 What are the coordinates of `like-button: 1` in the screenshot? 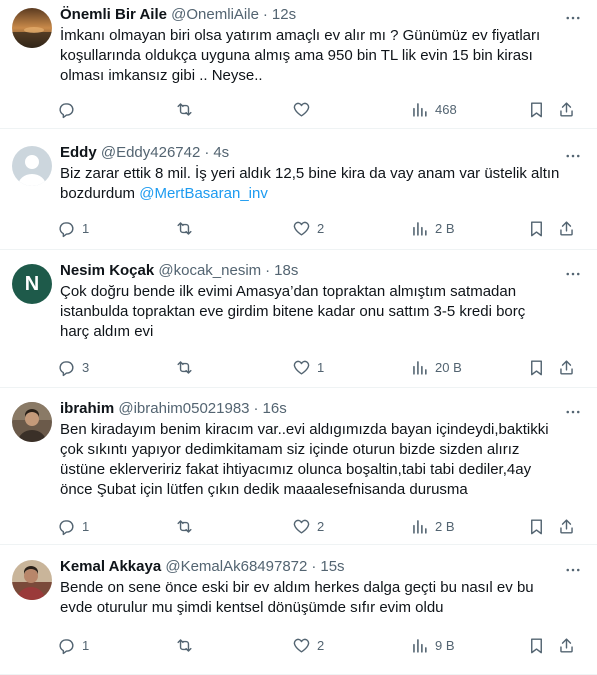 It's located at (308, 367).